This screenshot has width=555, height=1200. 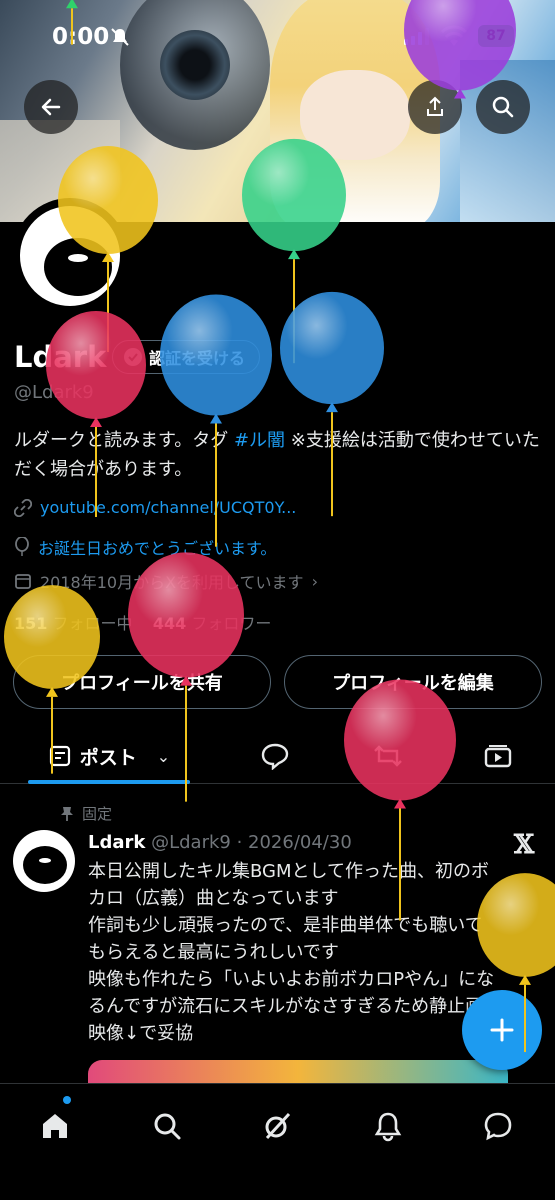 I want to click on home-icon, so click(x=55, y=1126).